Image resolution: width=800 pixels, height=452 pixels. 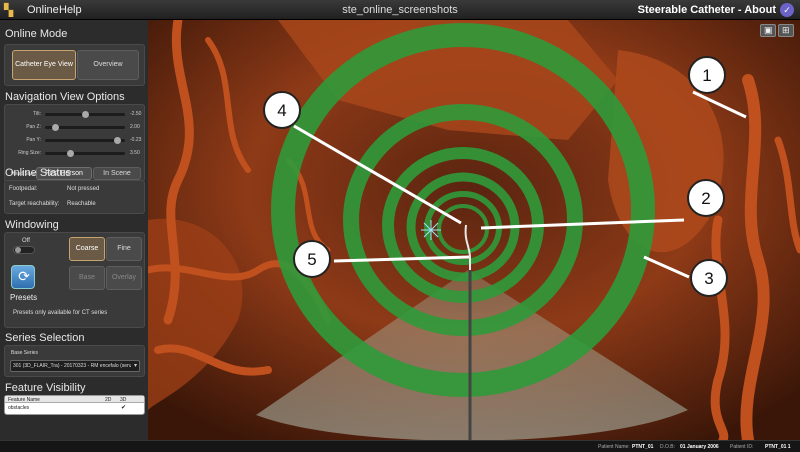 I want to click on layout-button: ⊞, so click(x=786, y=30).